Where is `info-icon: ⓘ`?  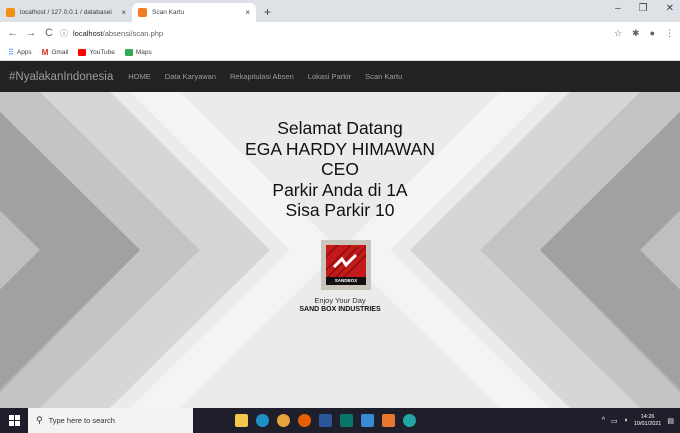 info-icon: ⓘ is located at coordinates (64, 33).